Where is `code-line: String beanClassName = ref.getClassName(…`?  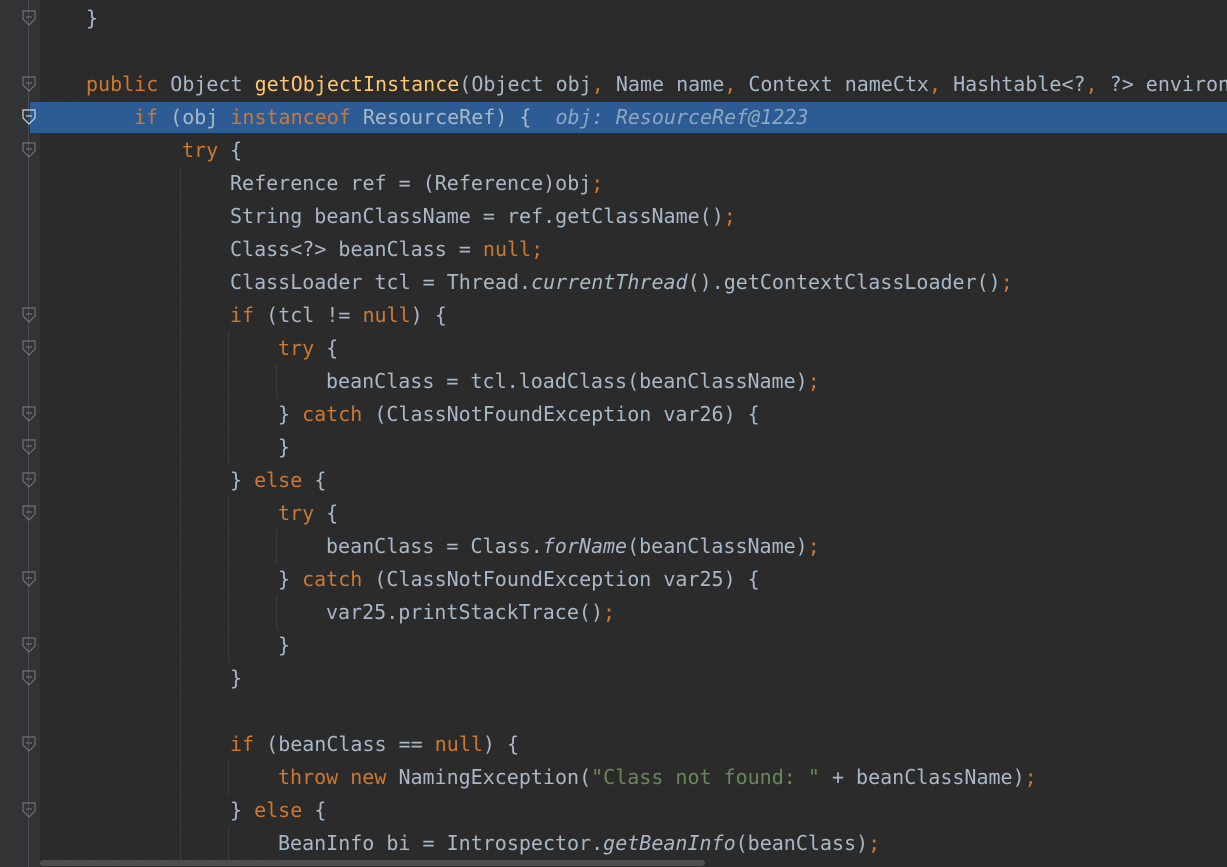
code-line: String beanClassName = ref.getClassName(… is located at coordinates (613, 216).